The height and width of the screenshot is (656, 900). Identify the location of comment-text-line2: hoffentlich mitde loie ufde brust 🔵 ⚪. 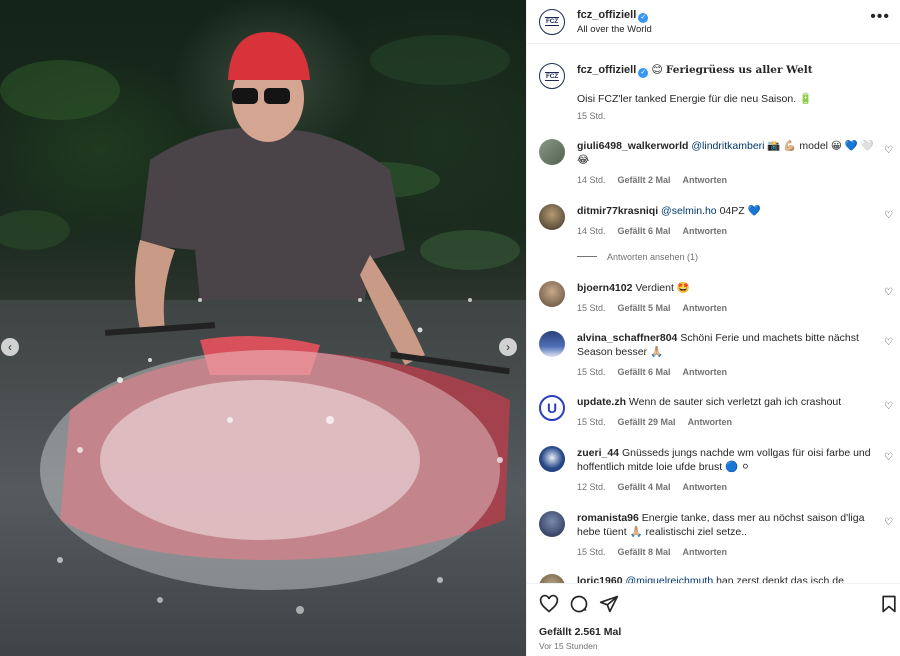
(663, 467).